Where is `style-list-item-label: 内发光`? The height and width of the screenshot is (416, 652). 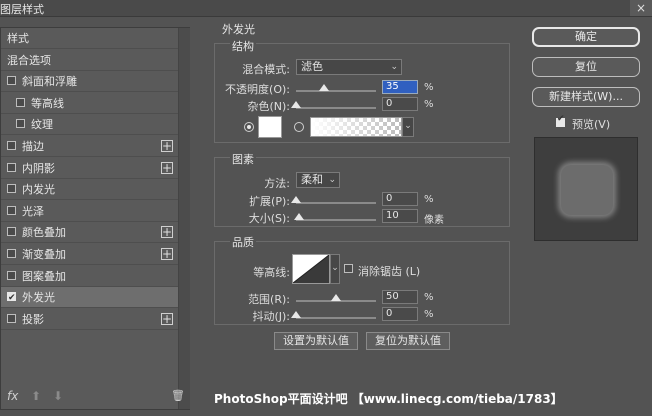 style-list-item-label: 内发光 is located at coordinates (38, 190).